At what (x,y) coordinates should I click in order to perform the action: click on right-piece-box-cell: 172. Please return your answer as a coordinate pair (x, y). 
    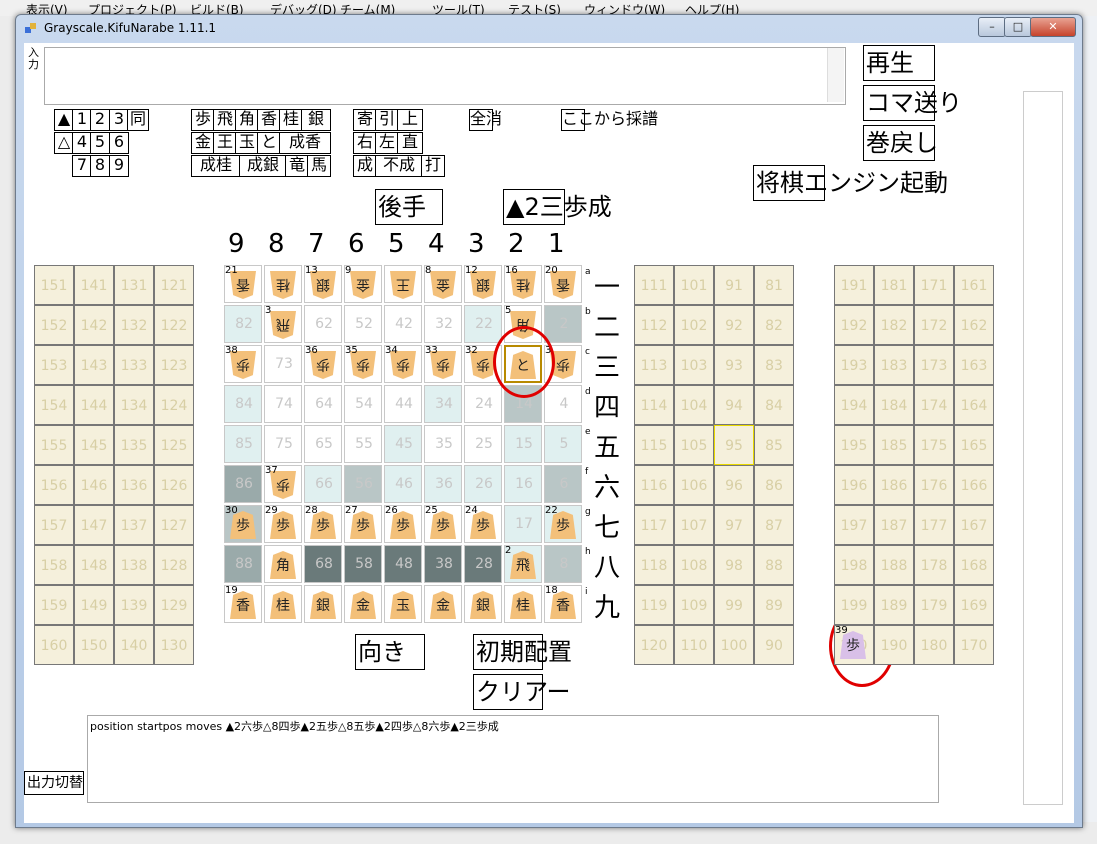
    Looking at the image, I should click on (934, 325).